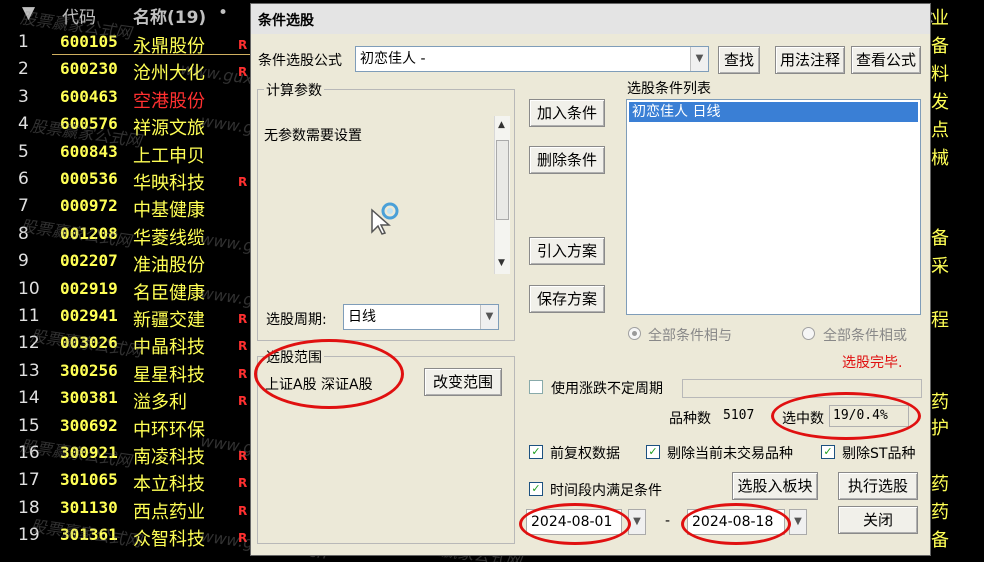 Image resolution: width=984 pixels, height=562 pixels. Describe the element at coordinates (130, 209) in the screenshot. I see `table-row: 7 000972 中基健康` at that location.